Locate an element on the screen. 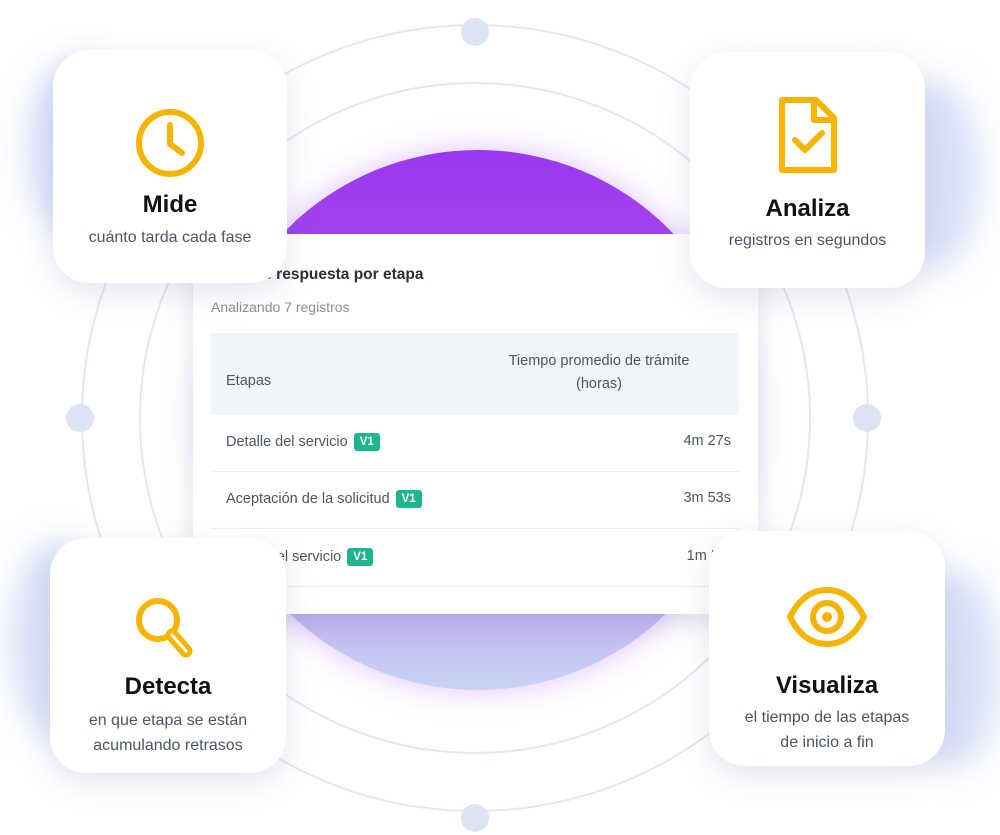  column-header-time: Tiempo promedio de trámite (horas) is located at coordinates (599, 373).